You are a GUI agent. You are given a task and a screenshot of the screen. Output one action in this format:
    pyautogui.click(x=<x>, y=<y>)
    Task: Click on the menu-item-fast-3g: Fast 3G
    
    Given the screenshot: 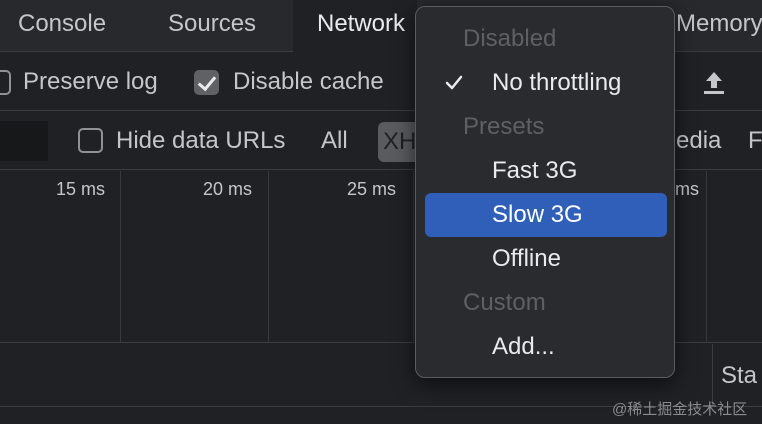 What is the action you would take?
    pyautogui.click(x=546, y=171)
    